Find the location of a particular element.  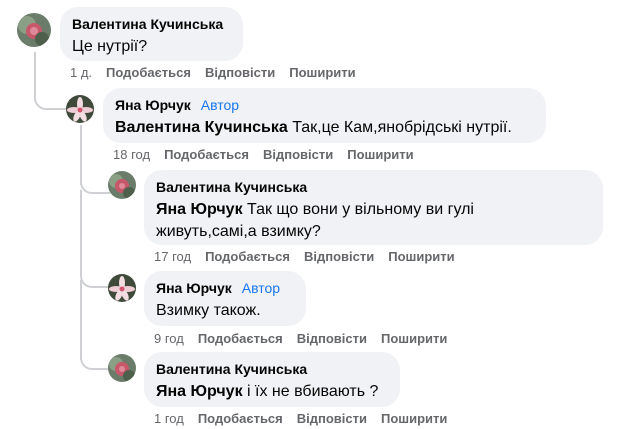

comment-bubble: Валентина Кучинська Це нутрії? is located at coordinates (151, 34).